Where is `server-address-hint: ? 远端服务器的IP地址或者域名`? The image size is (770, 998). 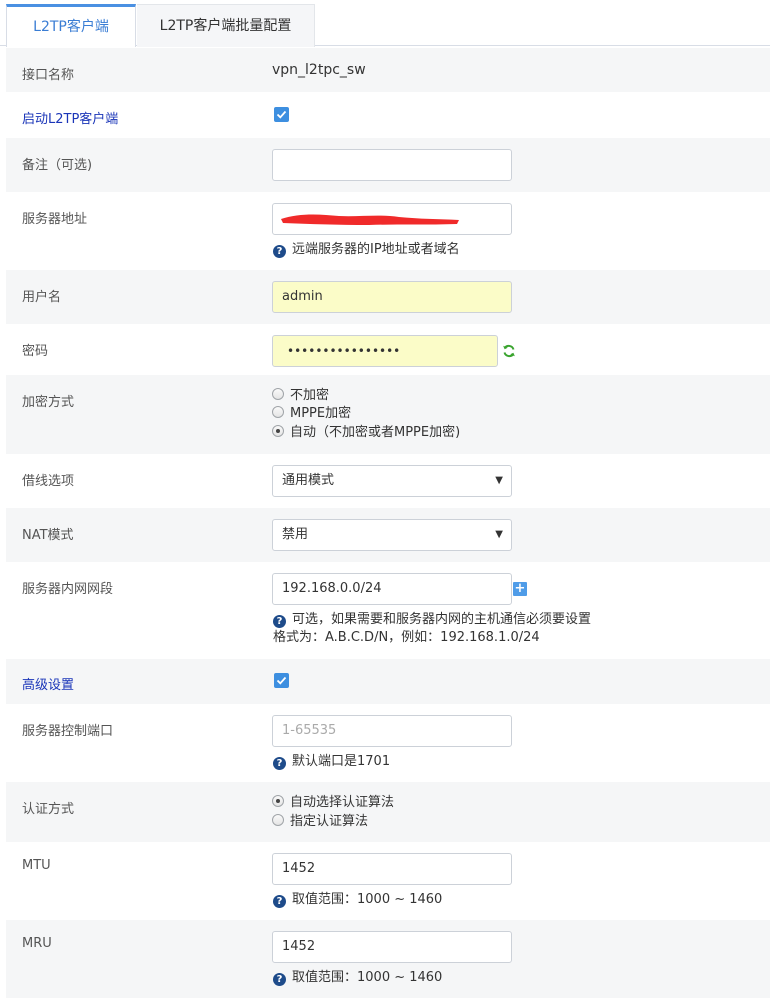 server-address-hint: ? 远端服务器的IP地址或者域名 is located at coordinates (366, 250).